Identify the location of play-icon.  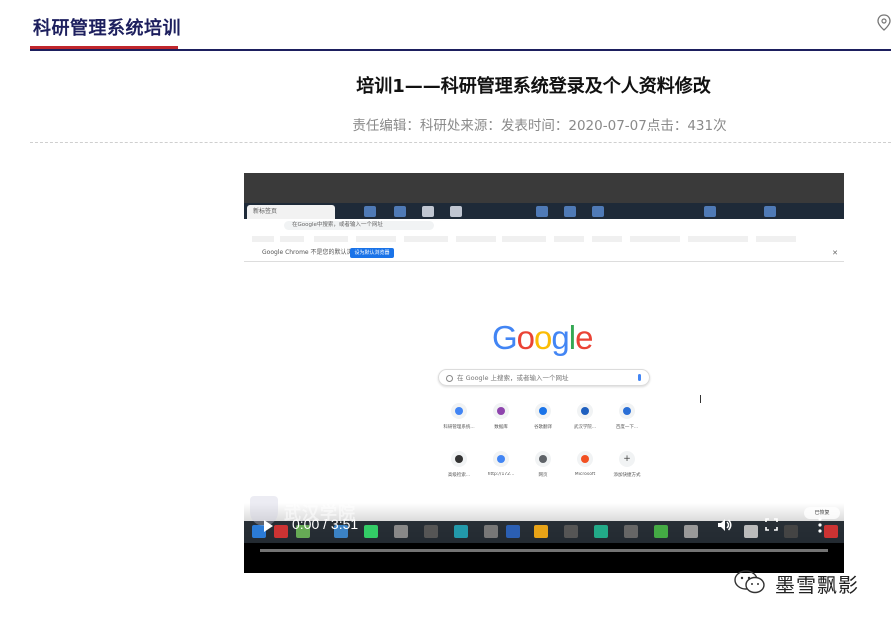
(268, 526).